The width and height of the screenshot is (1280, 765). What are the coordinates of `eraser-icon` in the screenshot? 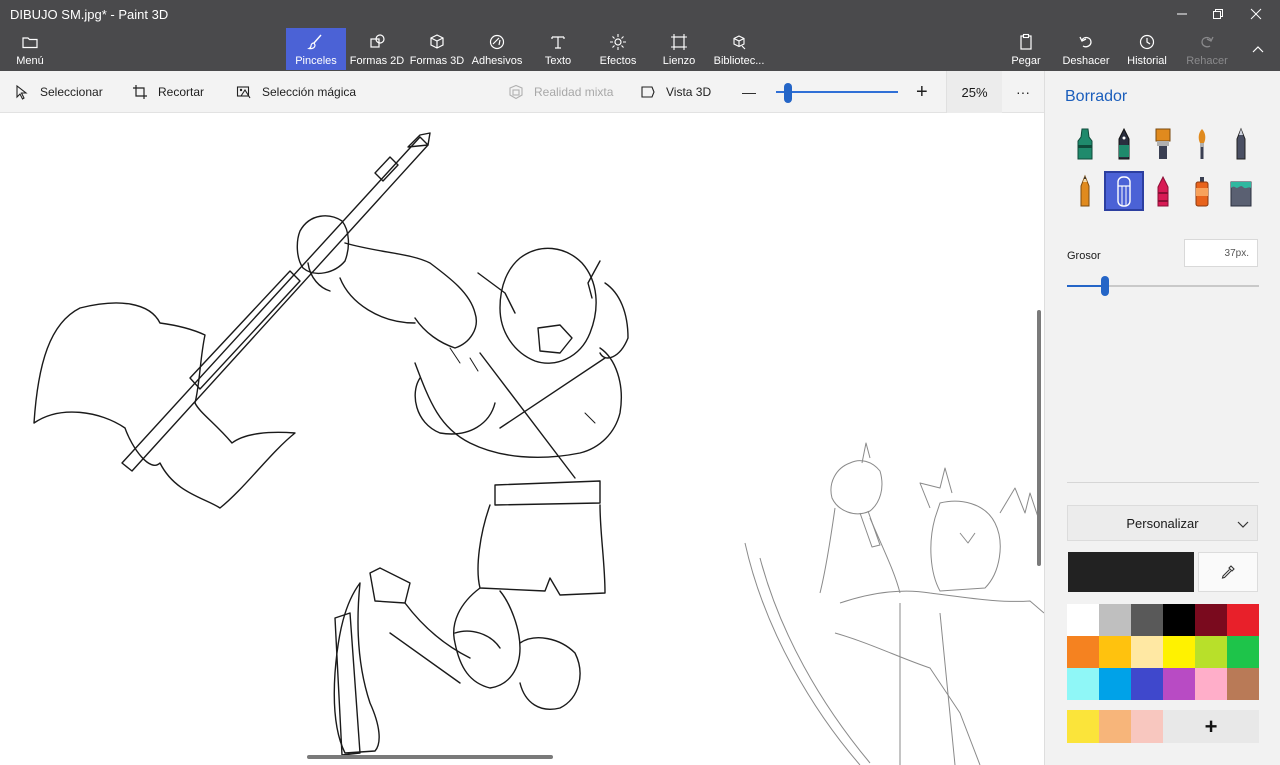 It's located at (1124, 191).